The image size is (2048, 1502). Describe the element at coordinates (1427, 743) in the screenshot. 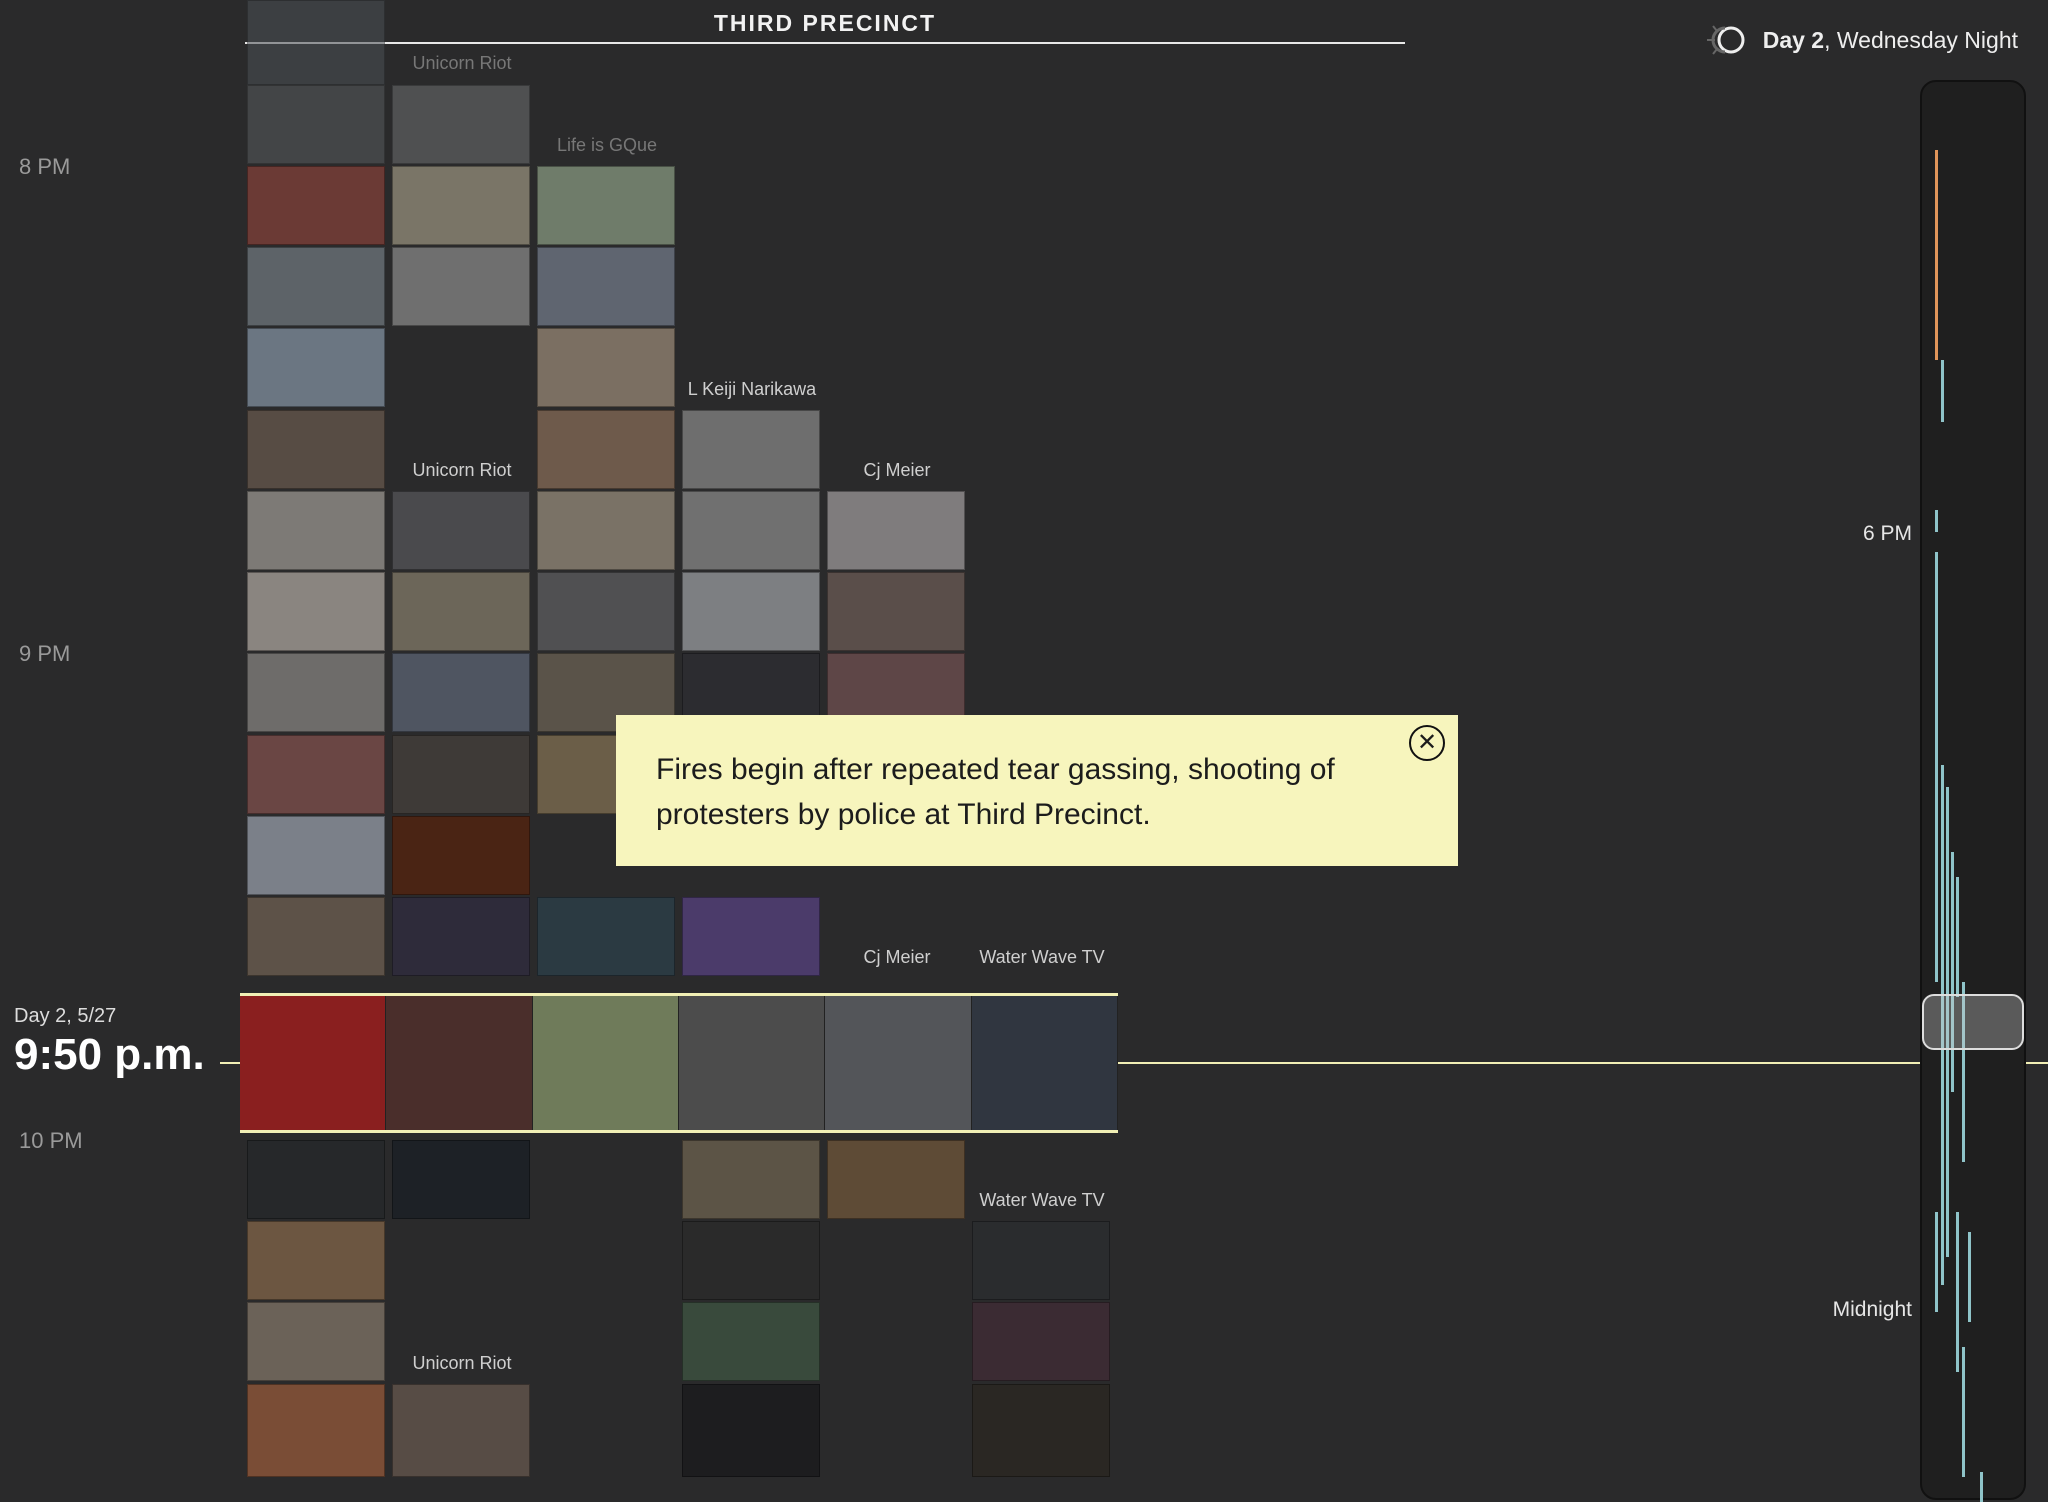

I see `close-icon: ✕` at that location.